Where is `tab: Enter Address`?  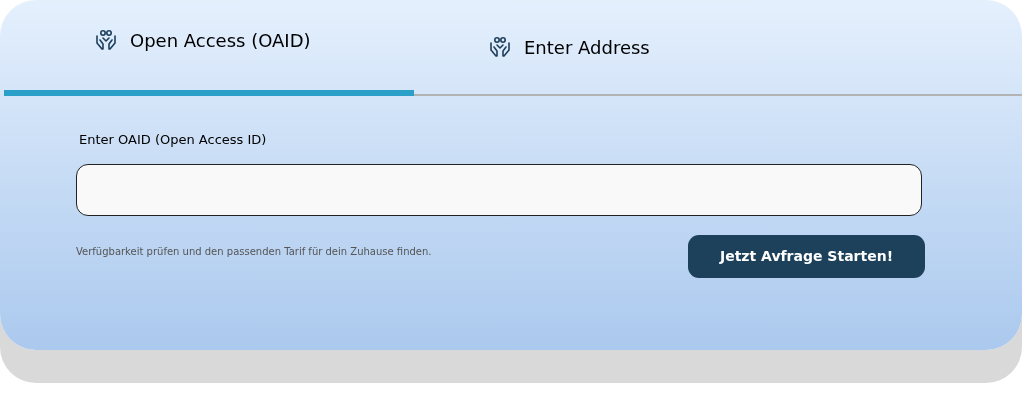 tab: Enter Address is located at coordinates (718, 48).